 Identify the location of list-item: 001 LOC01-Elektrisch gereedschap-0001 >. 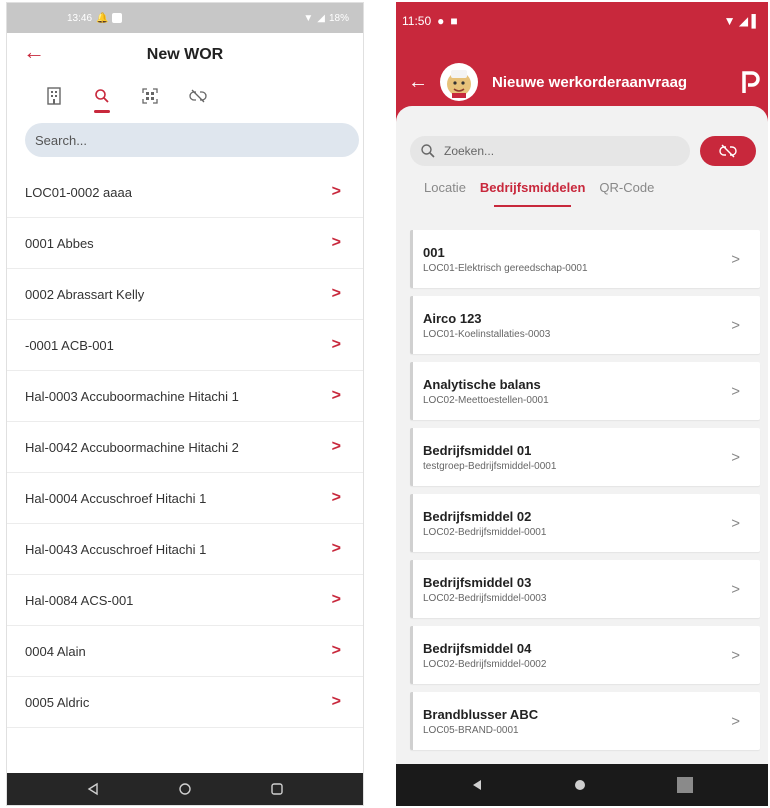
(585, 259).